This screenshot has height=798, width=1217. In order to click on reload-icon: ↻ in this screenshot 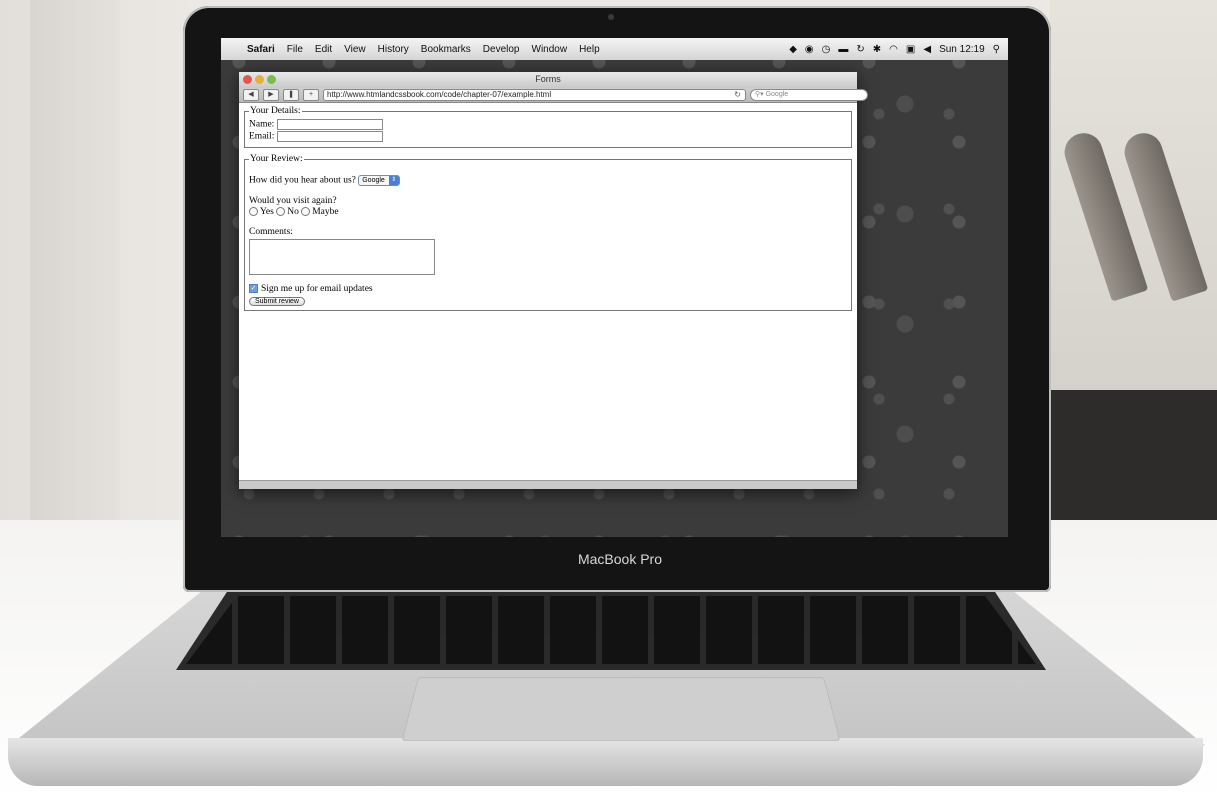, I will do `click(737, 95)`.